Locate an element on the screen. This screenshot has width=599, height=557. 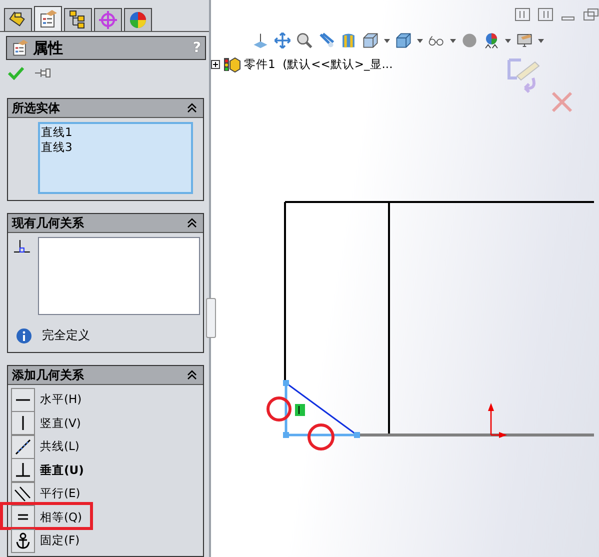
relations-list is located at coordinates (119, 276).